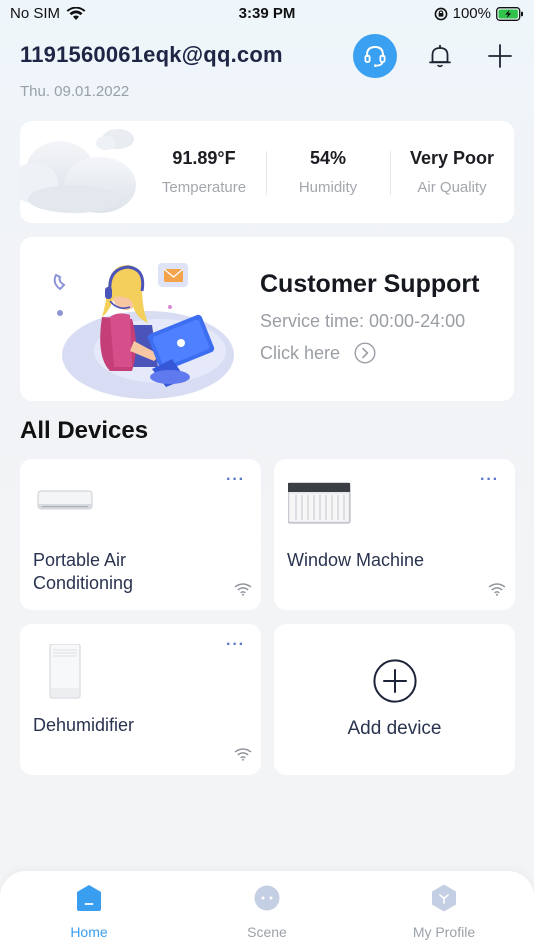  What do you see at coordinates (441, 13) in the screenshot?
I see `orientation-lock-icon` at bounding box center [441, 13].